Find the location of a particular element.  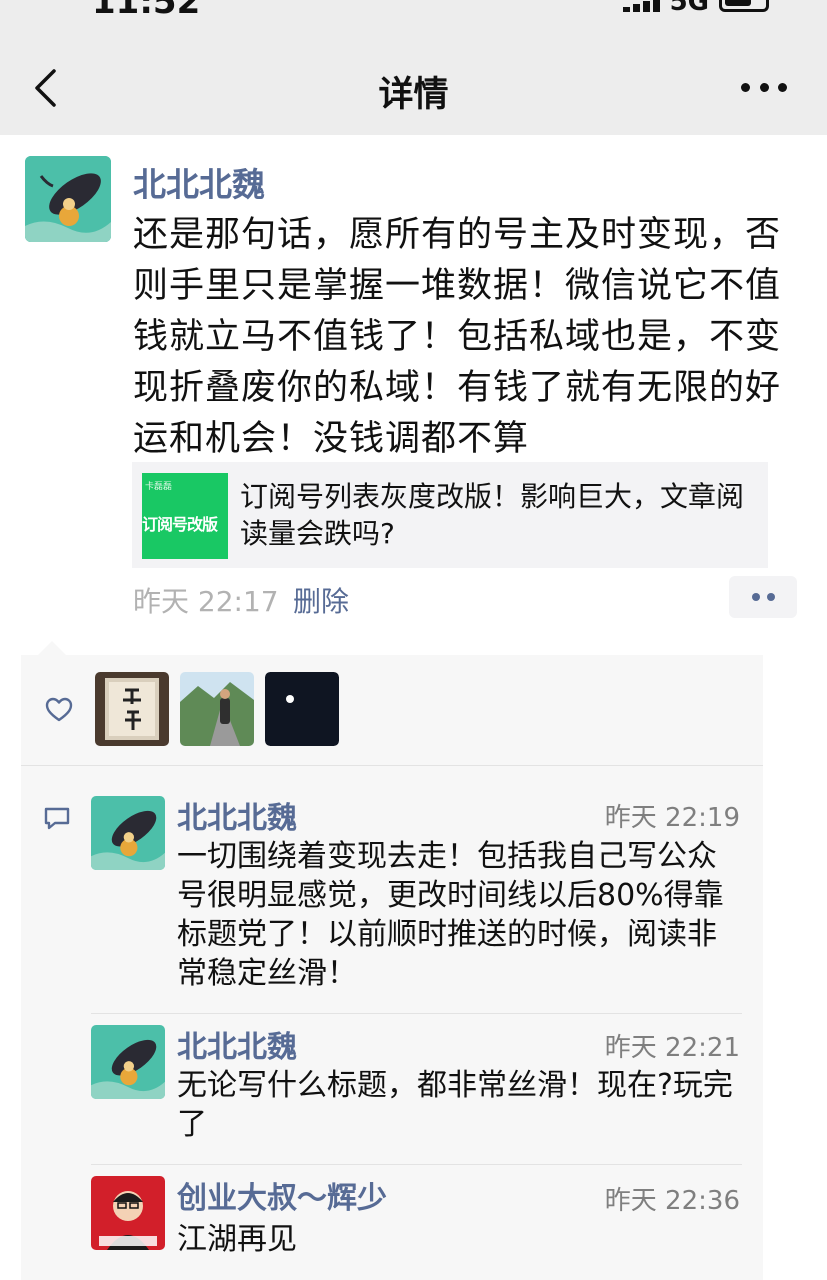

battery-icon is located at coordinates (744, 6).